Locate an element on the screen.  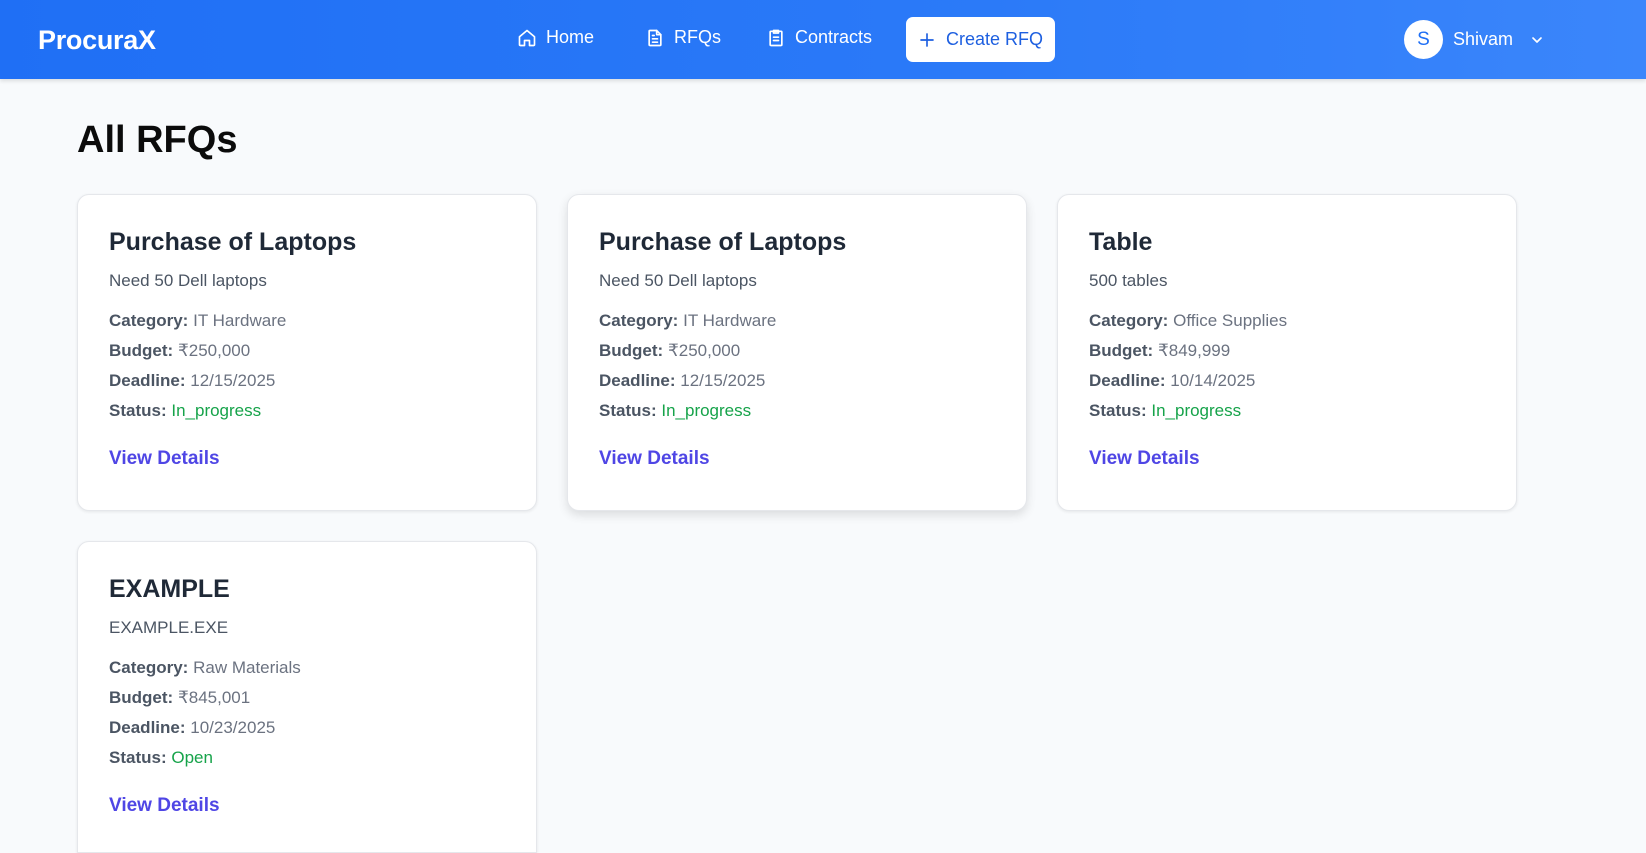
rfq-description: EXAMPLE.EXE is located at coordinates (169, 627).